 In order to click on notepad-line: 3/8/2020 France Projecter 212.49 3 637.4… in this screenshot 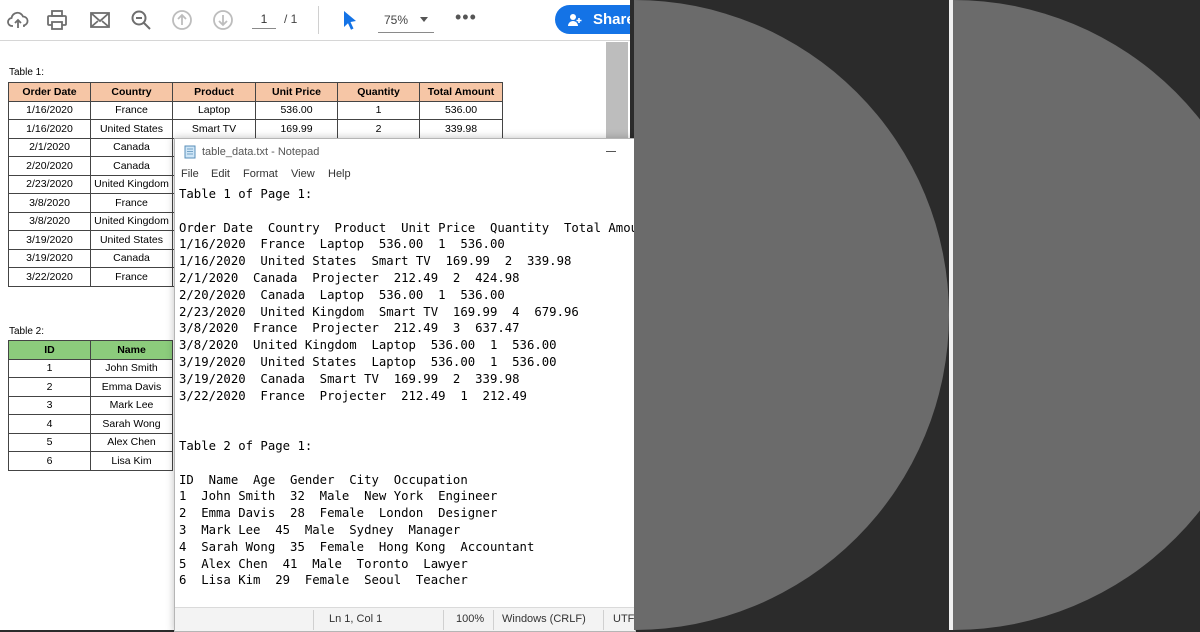, I will do `click(349, 328)`.